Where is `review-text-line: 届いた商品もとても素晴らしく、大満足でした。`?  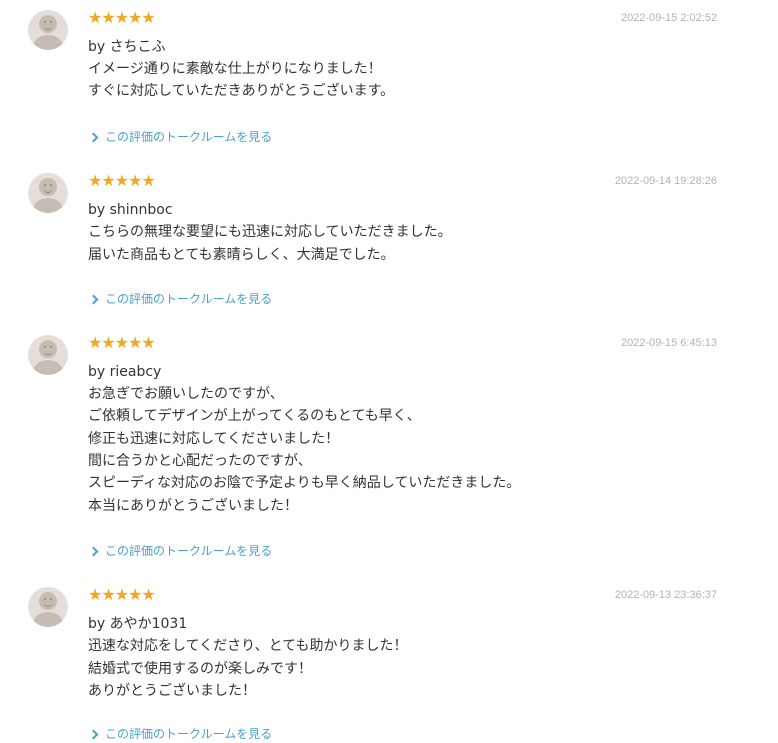 review-text-line: 届いた商品もとても素晴らしく、大満足でした。 is located at coordinates (241, 255).